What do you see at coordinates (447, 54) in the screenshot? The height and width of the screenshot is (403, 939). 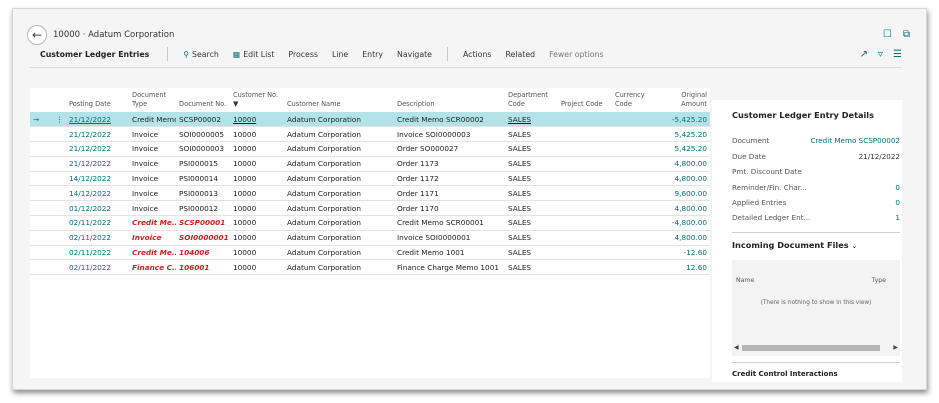 I see `divider` at bounding box center [447, 54].